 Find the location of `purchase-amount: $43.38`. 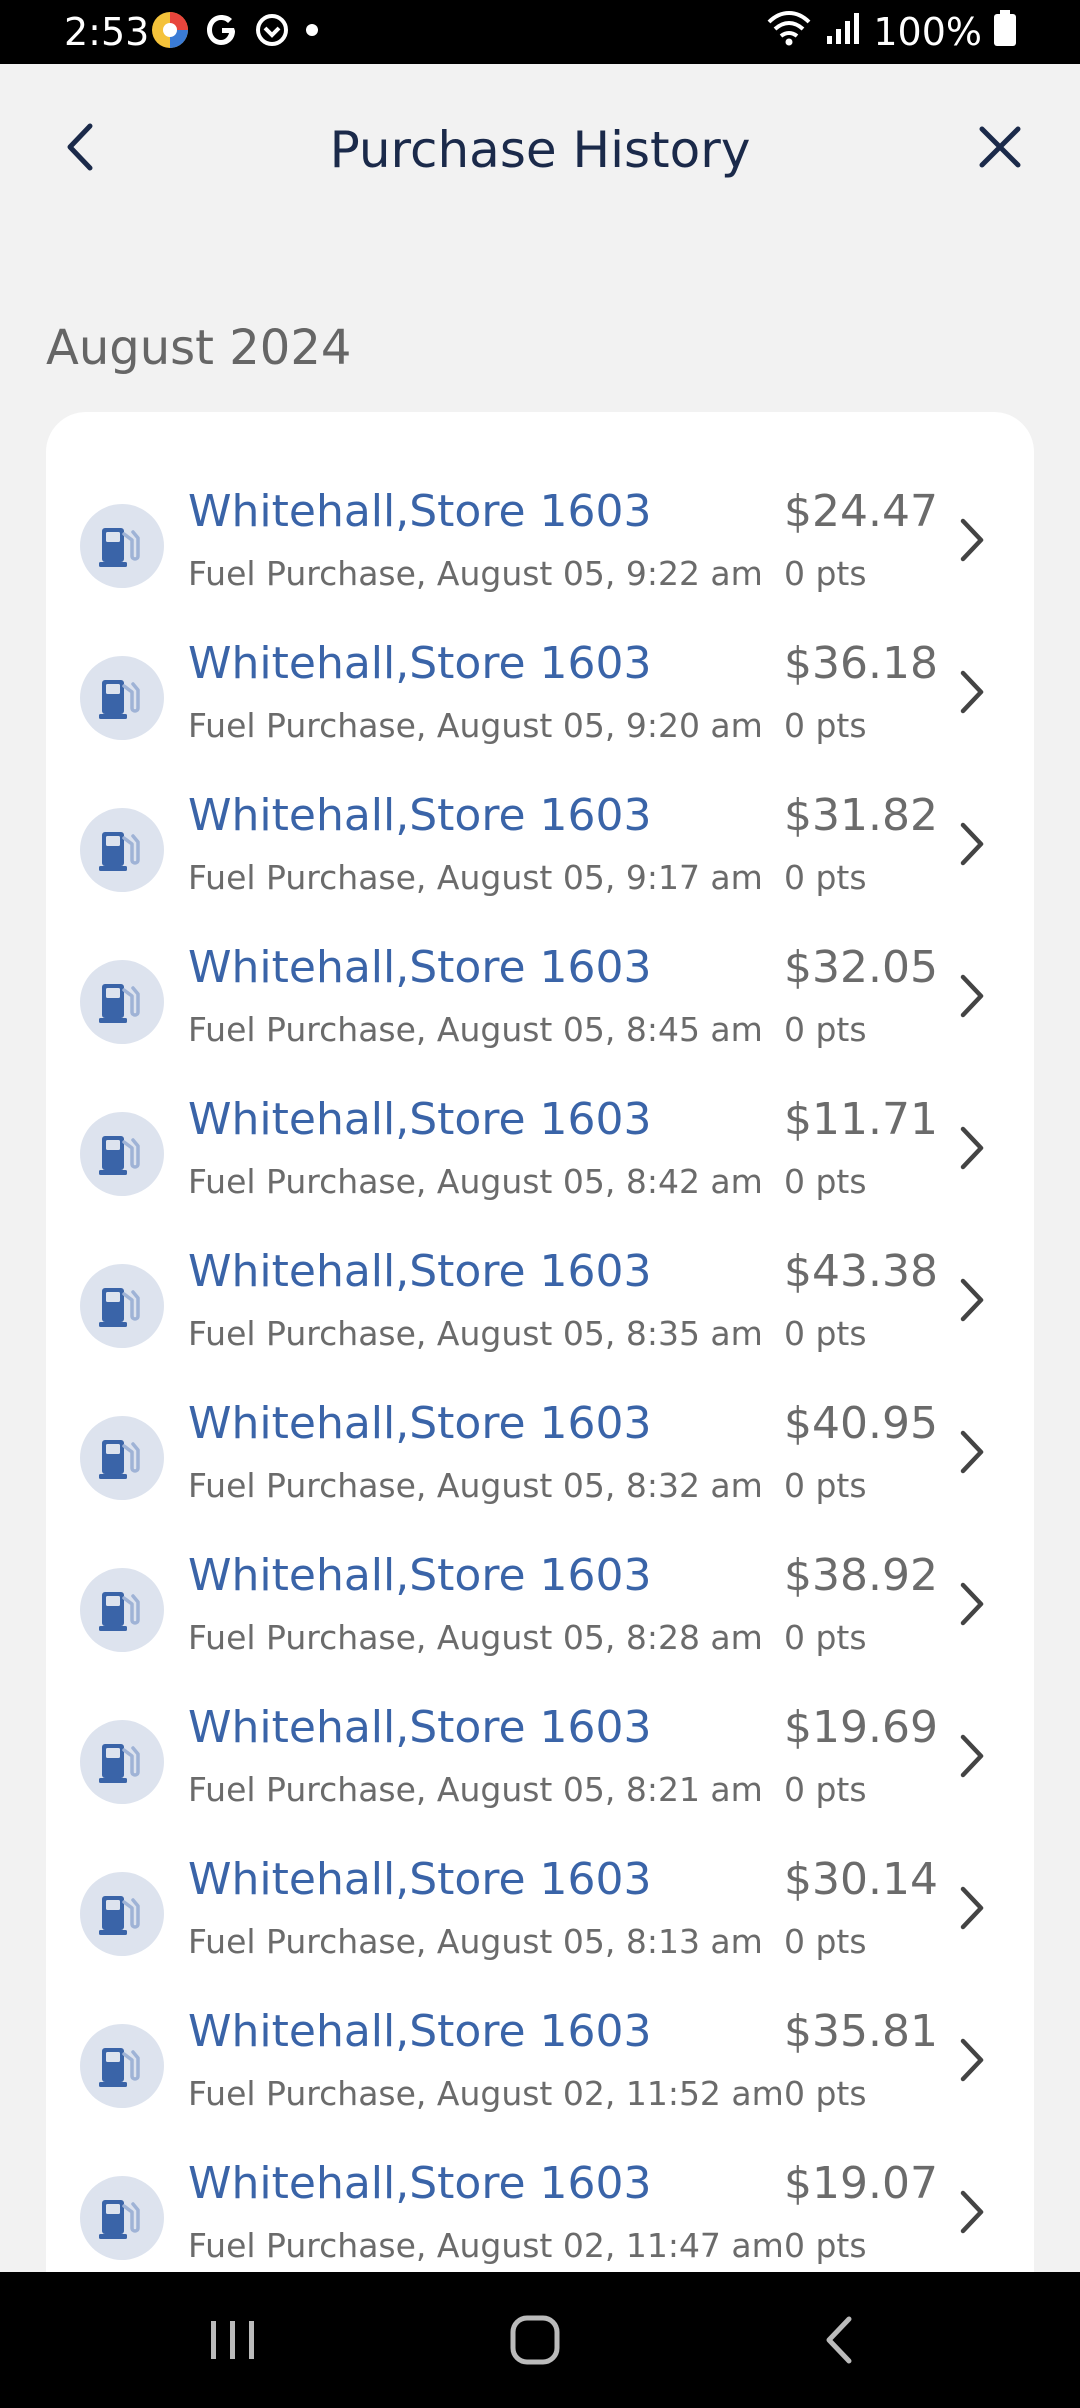

purchase-amount: $43.38 is located at coordinates (861, 1271).